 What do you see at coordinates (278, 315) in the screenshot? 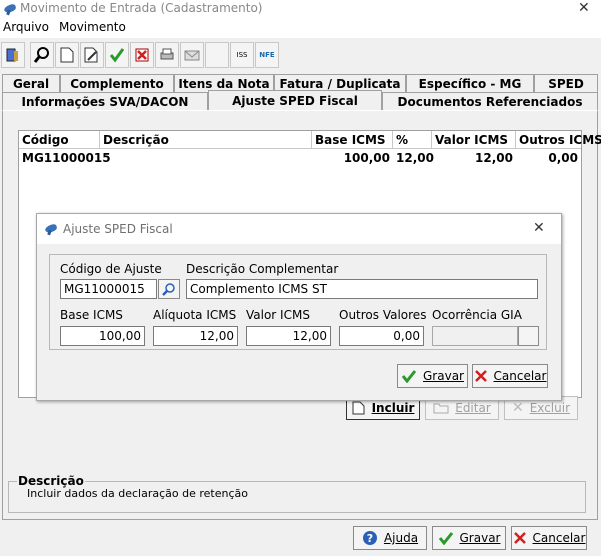
I see `valor-icms-label: Valor ICMS` at bounding box center [278, 315].